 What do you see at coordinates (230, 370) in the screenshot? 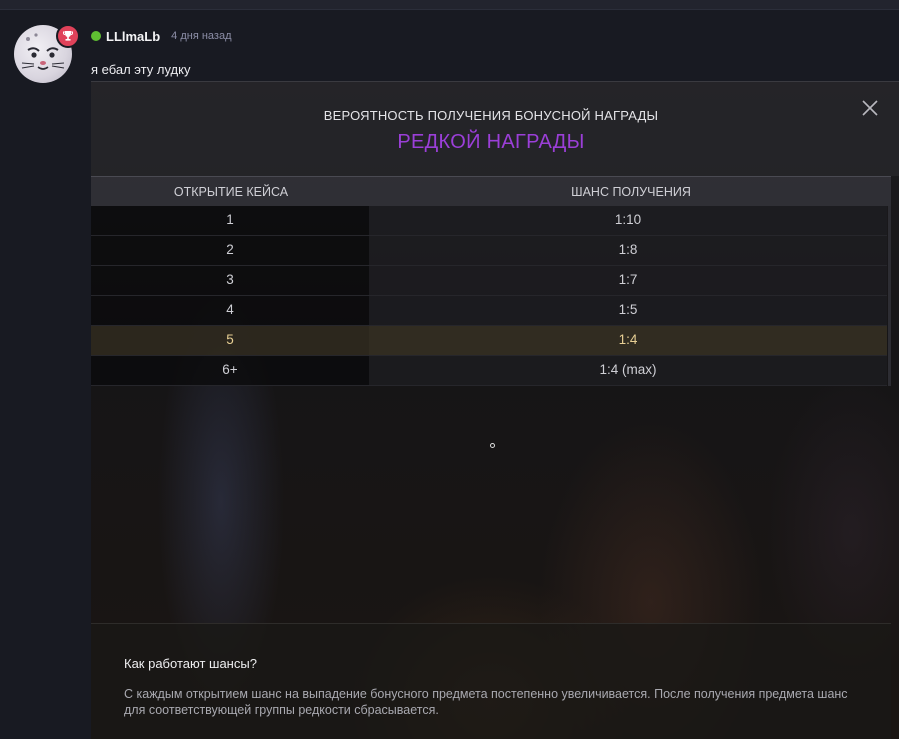
I see `open-cell: 6+` at bounding box center [230, 370].